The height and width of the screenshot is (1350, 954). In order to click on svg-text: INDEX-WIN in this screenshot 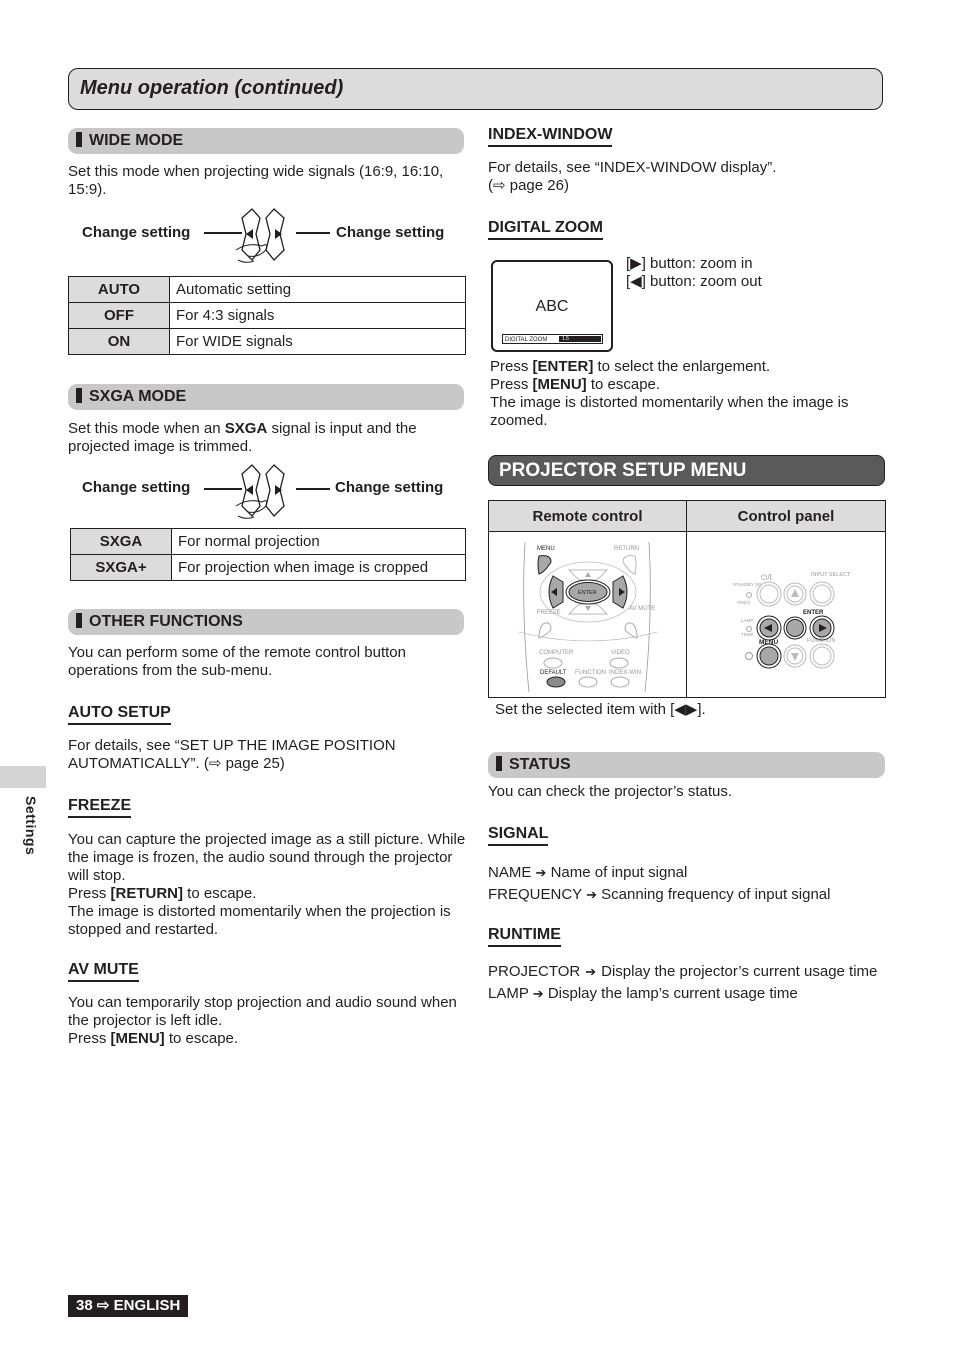, I will do `click(625, 673)`.